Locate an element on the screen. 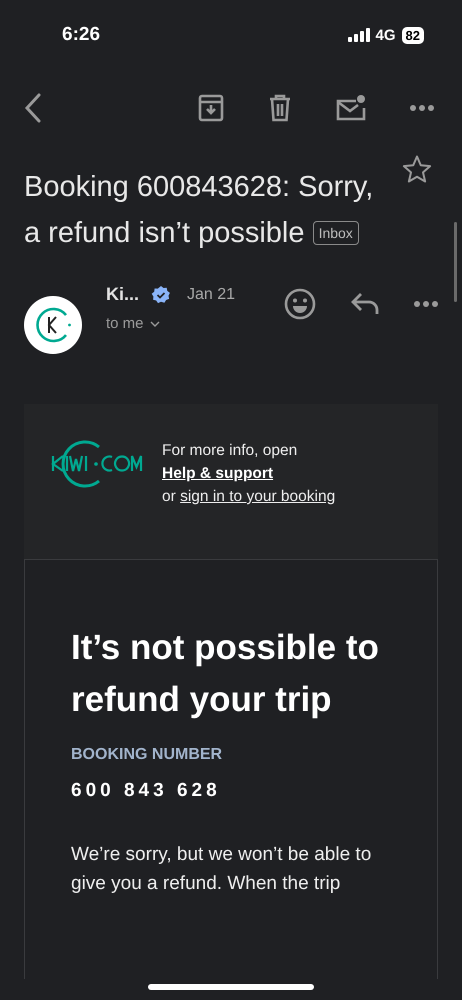 This screenshot has height=1000, width=462. recipient-toggle: to me is located at coordinates (133, 323).